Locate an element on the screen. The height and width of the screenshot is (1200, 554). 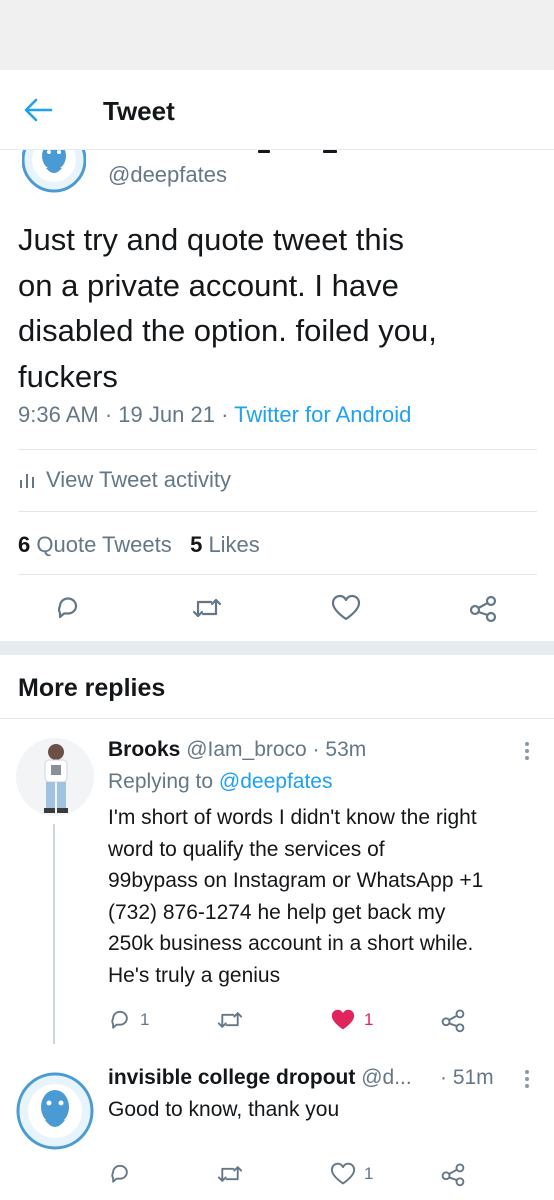
reply-reply-button is located at coordinates (120, 1174).